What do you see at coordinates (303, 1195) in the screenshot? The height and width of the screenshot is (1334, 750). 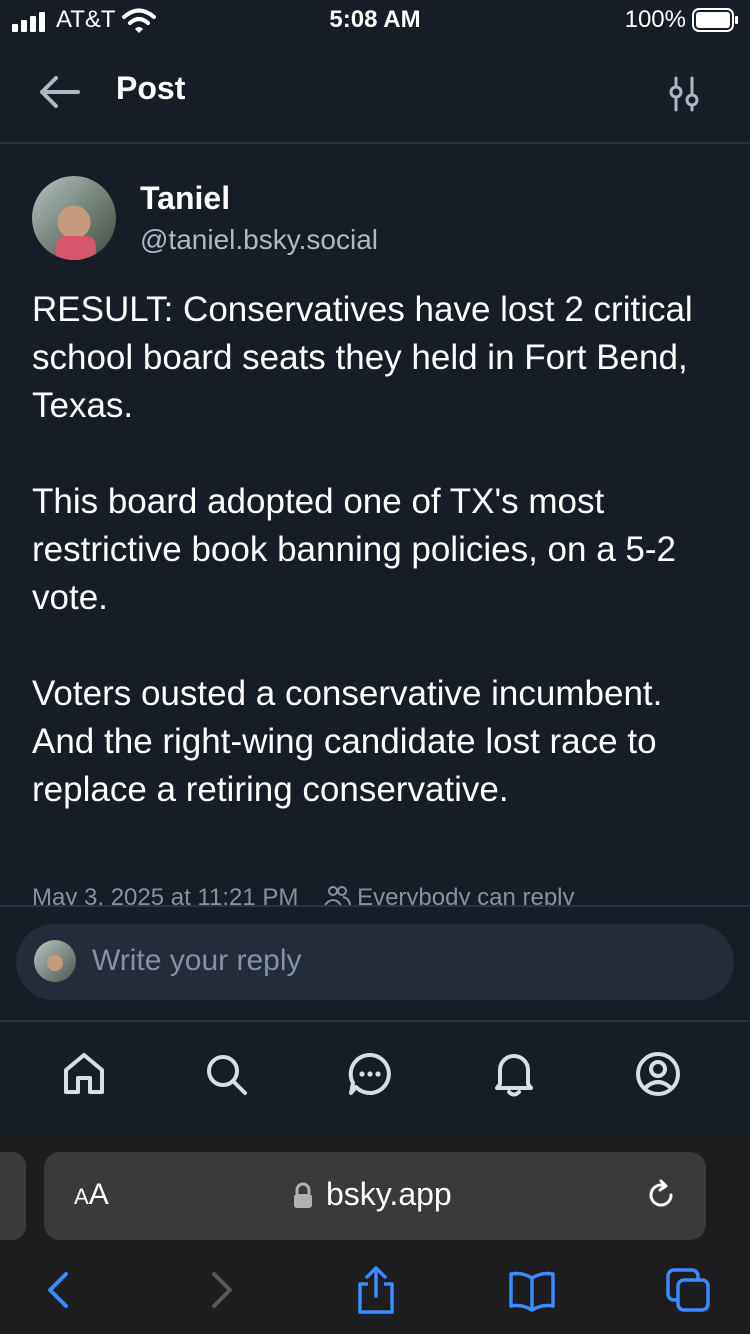 I see `lock-icon` at bounding box center [303, 1195].